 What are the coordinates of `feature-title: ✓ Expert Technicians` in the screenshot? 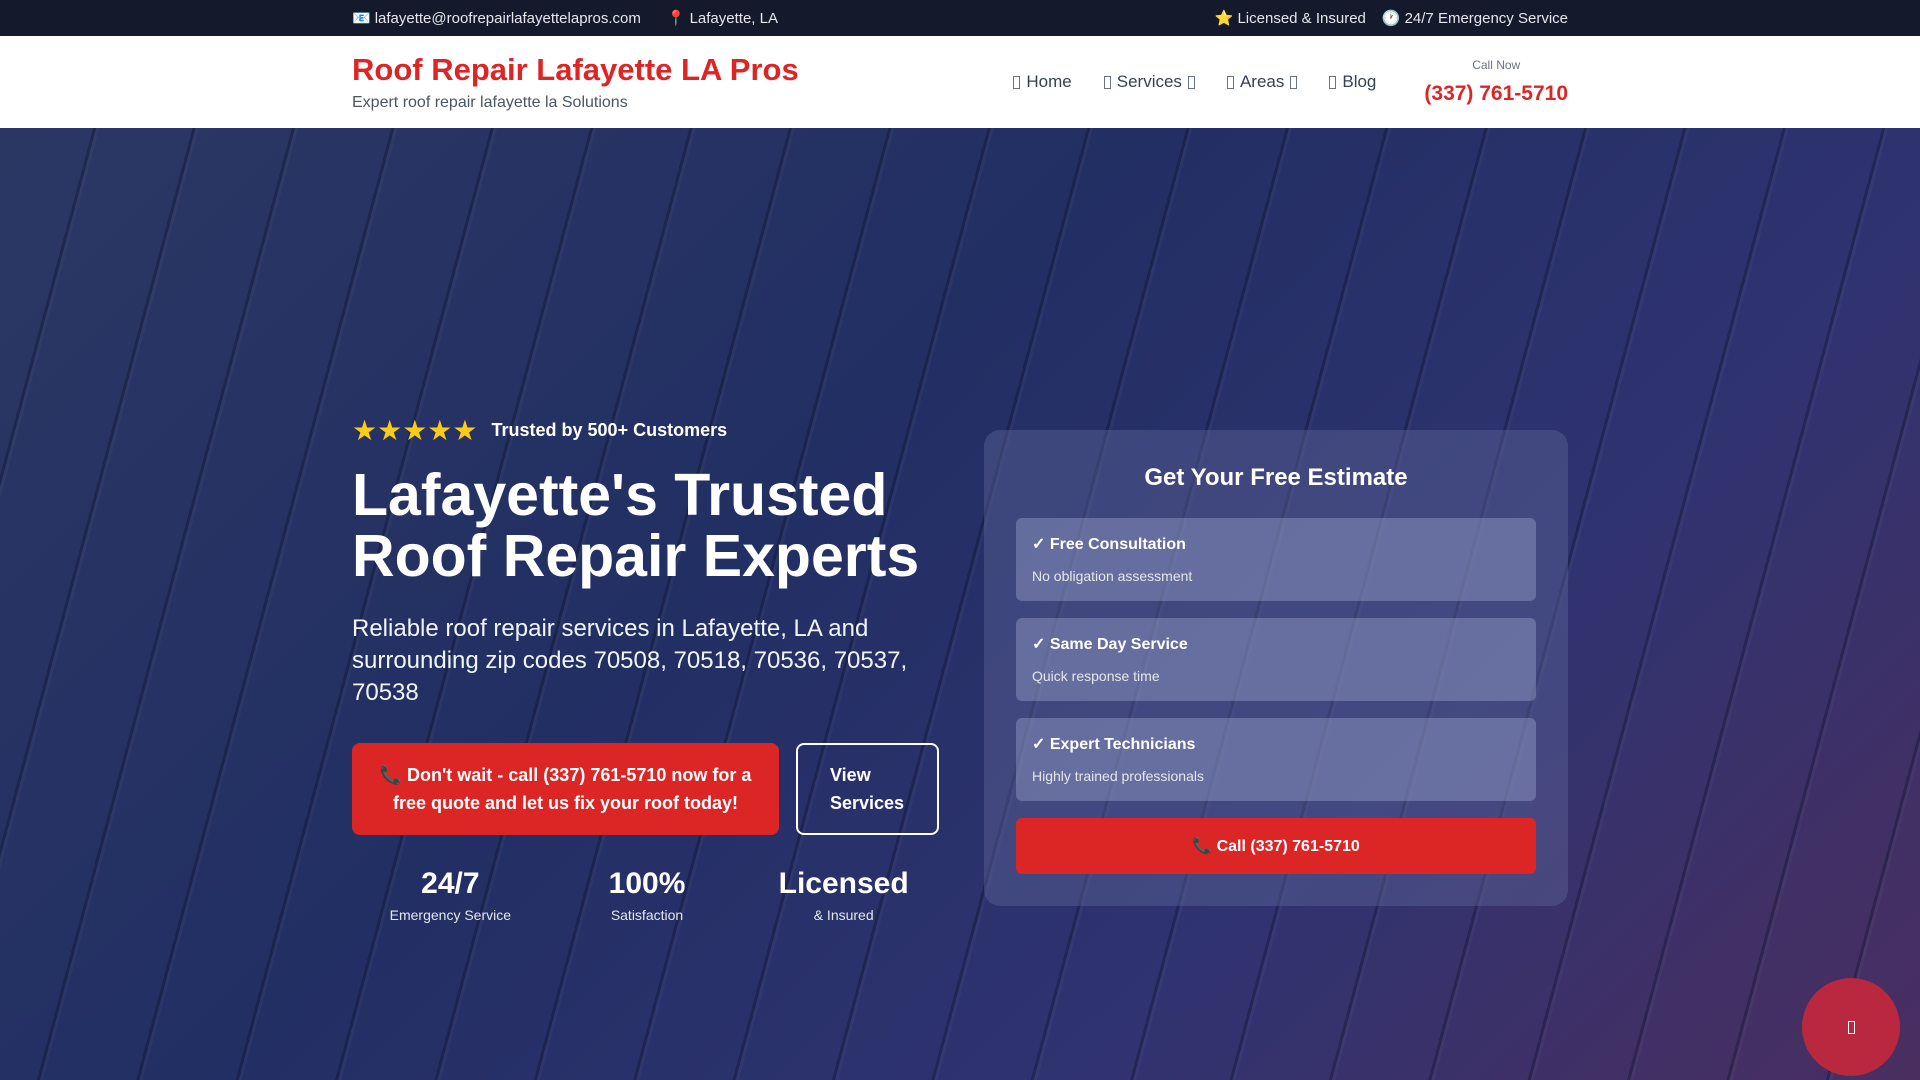 It's located at (1114, 744).